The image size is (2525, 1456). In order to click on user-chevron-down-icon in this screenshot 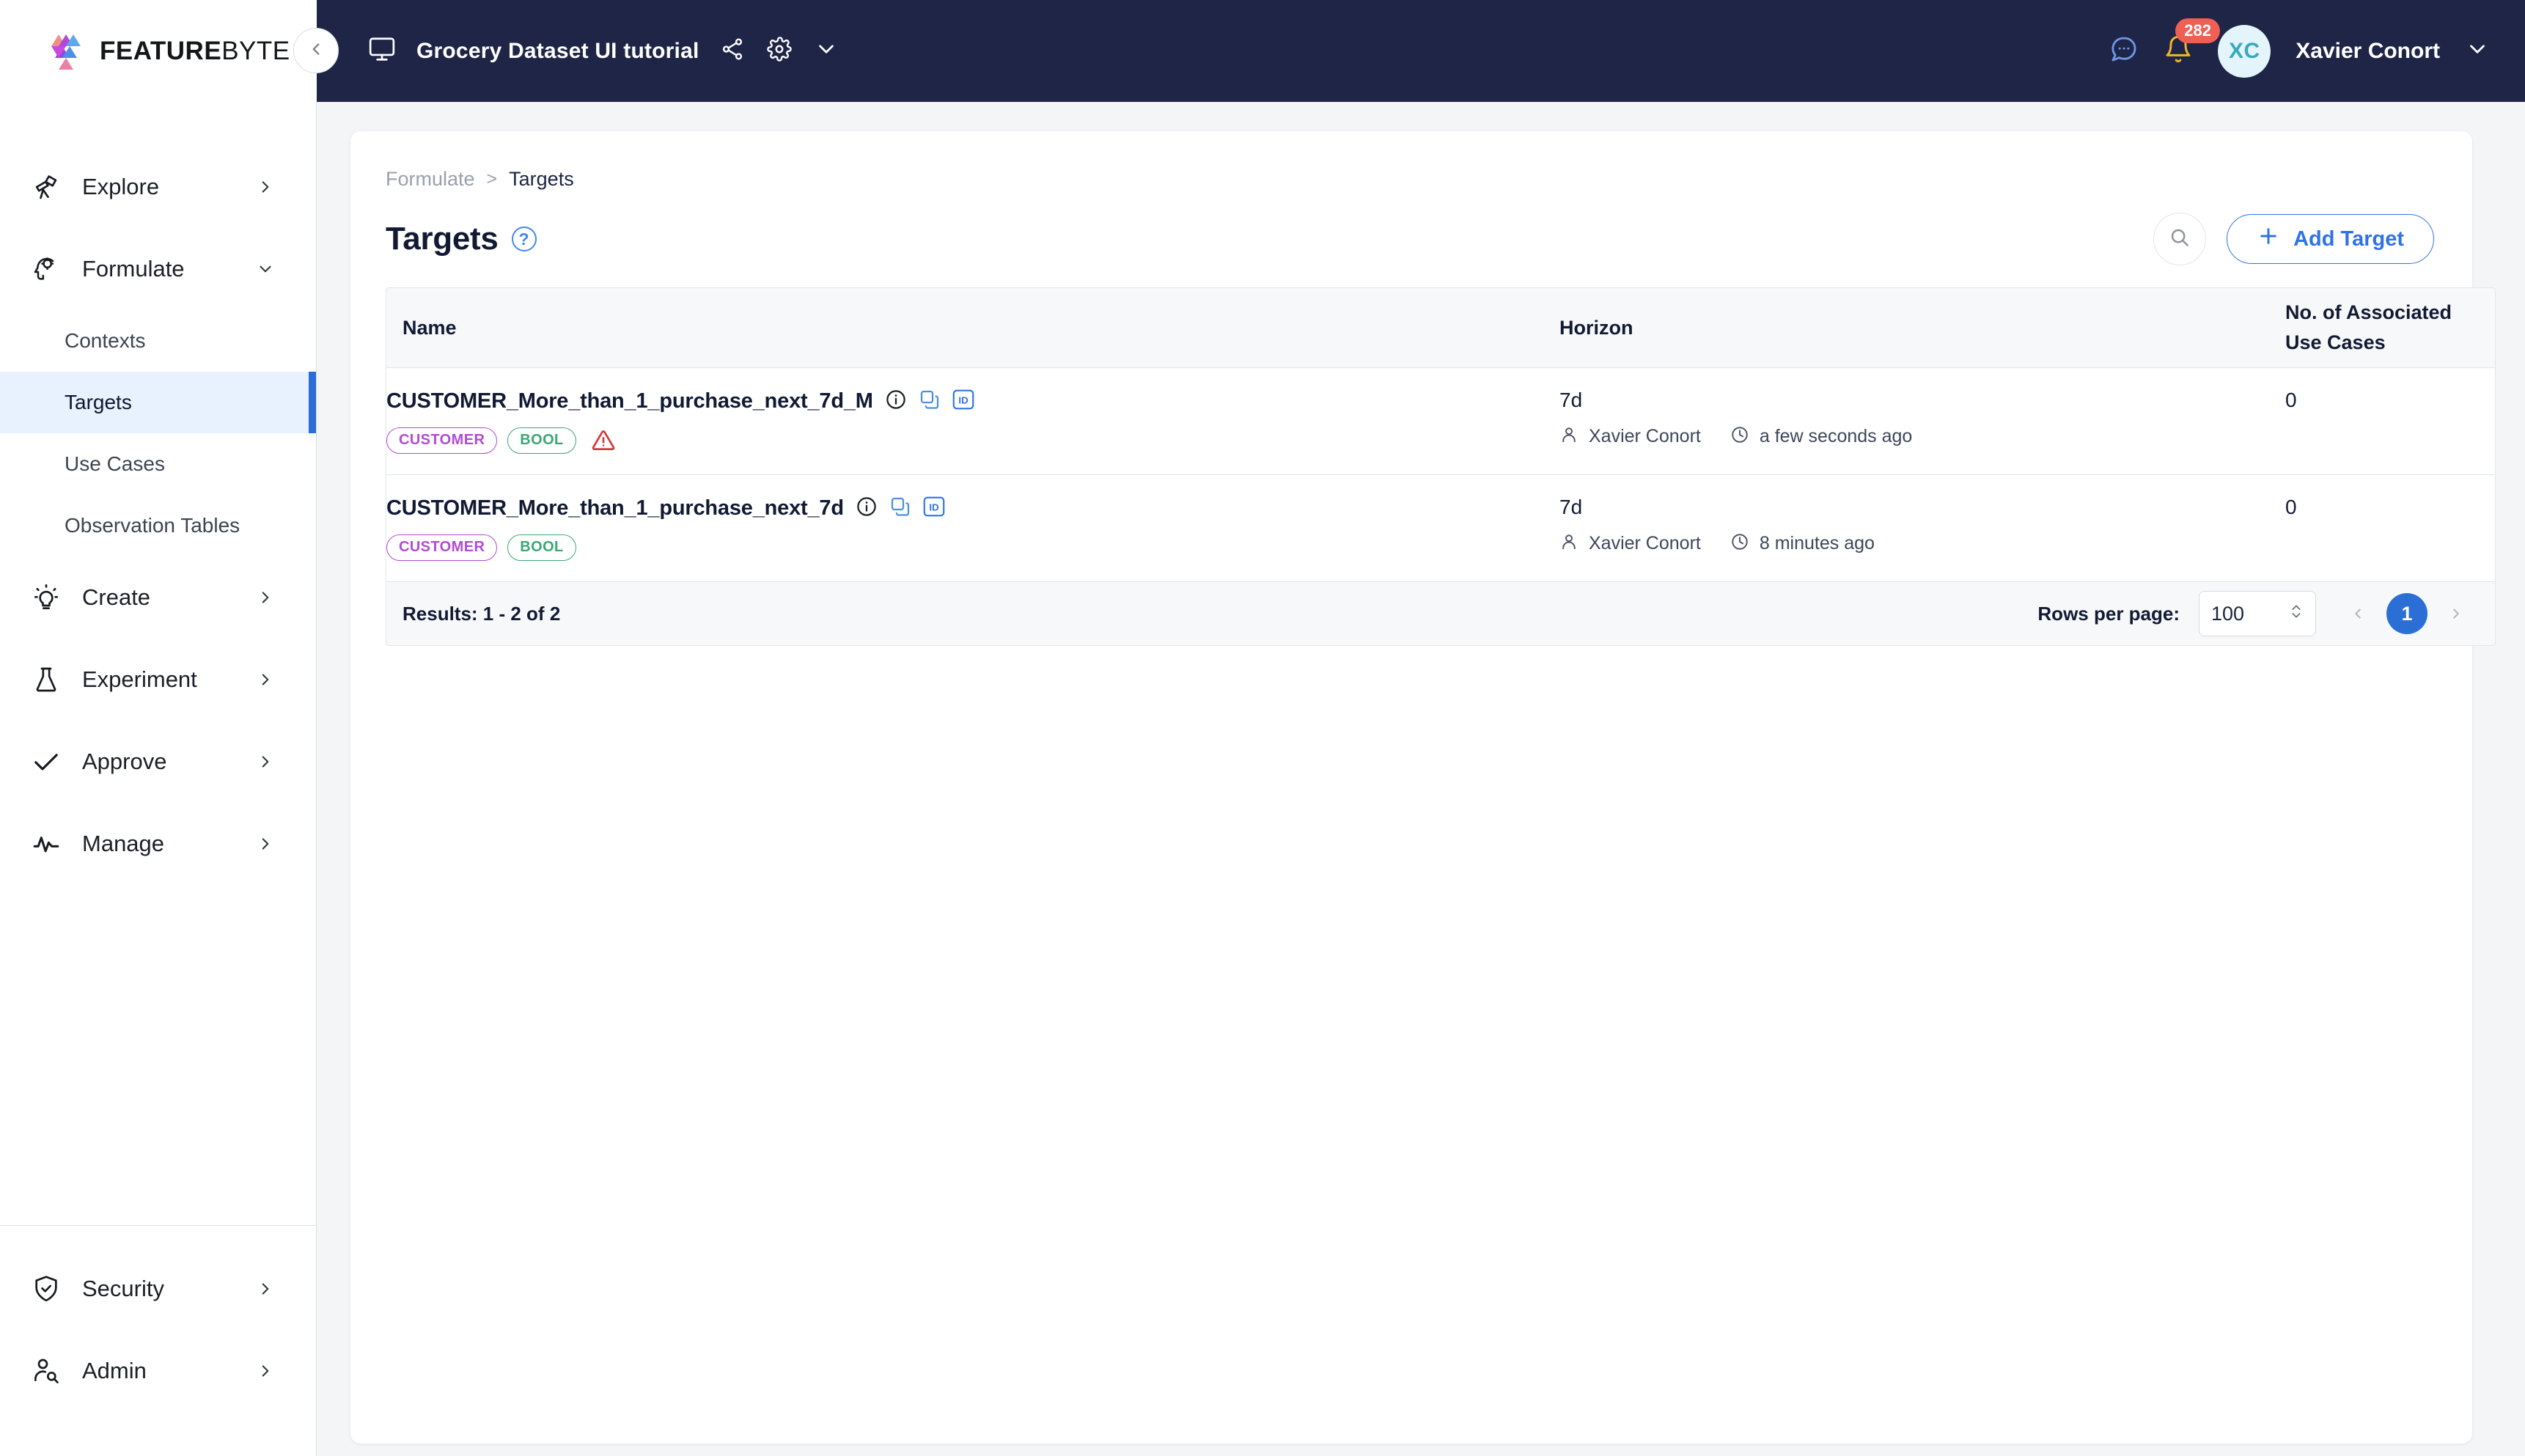, I will do `click(2478, 51)`.